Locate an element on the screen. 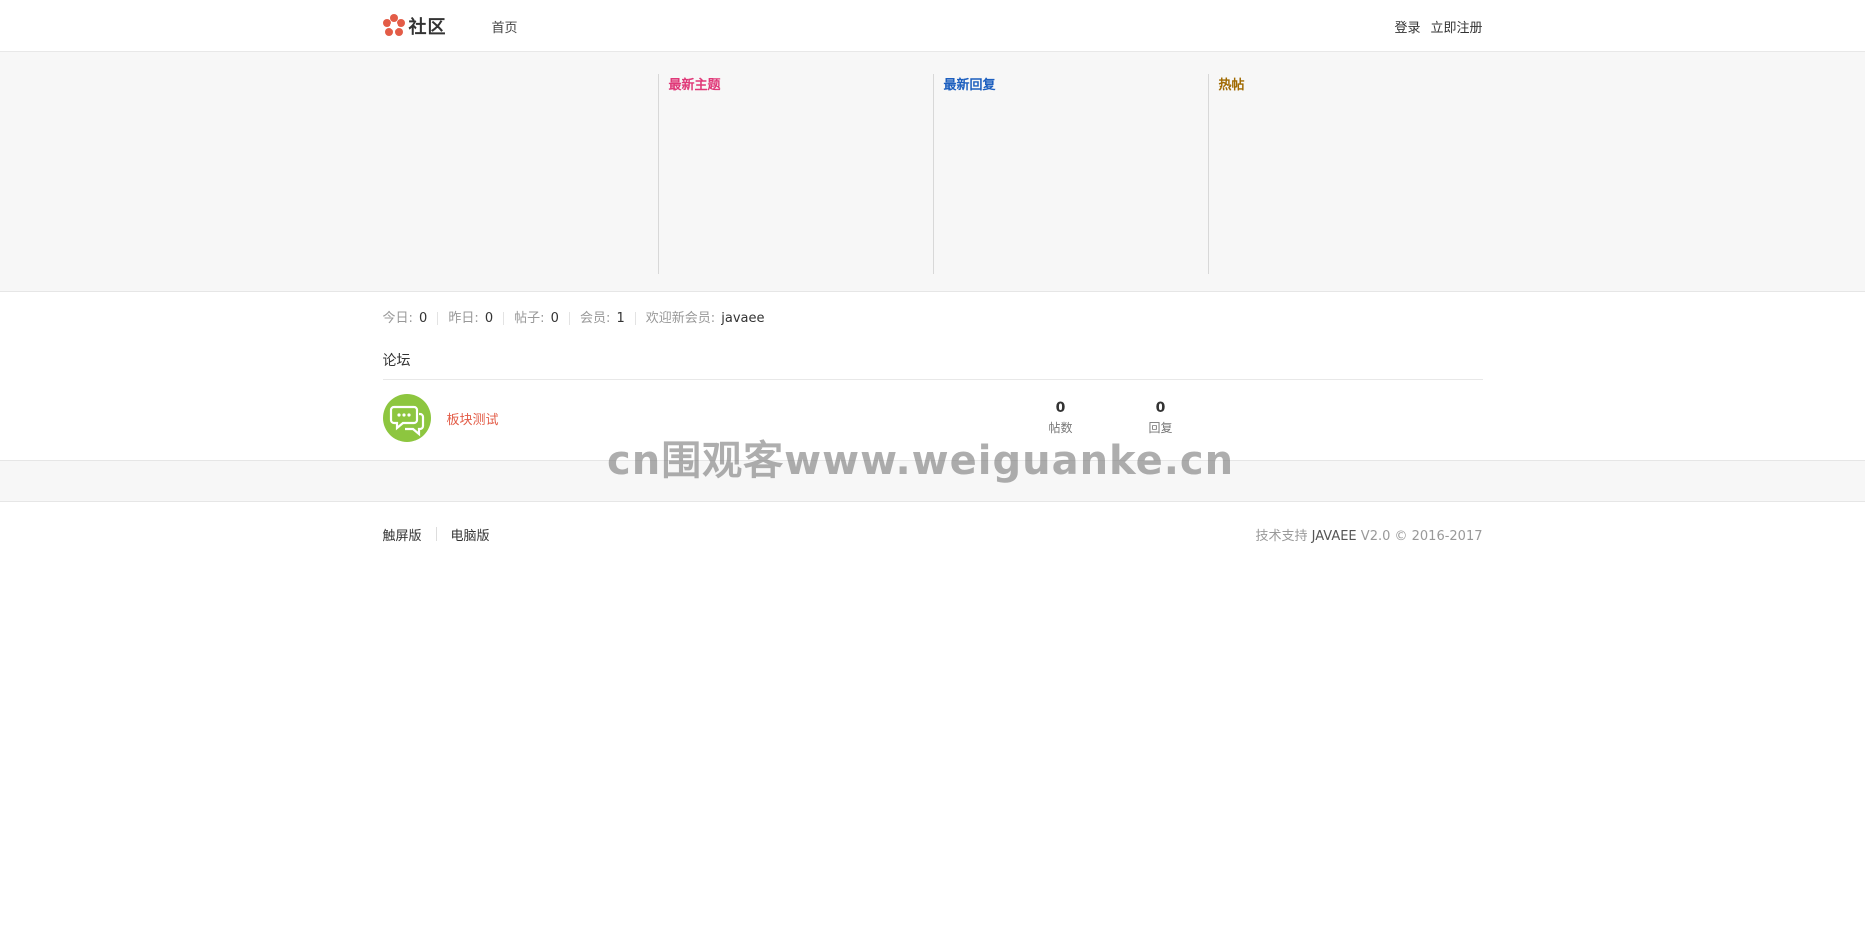 This screenshot has width=1865, height=937. hot-posts-column: 热帖 is located at coordinates (1342, 174).